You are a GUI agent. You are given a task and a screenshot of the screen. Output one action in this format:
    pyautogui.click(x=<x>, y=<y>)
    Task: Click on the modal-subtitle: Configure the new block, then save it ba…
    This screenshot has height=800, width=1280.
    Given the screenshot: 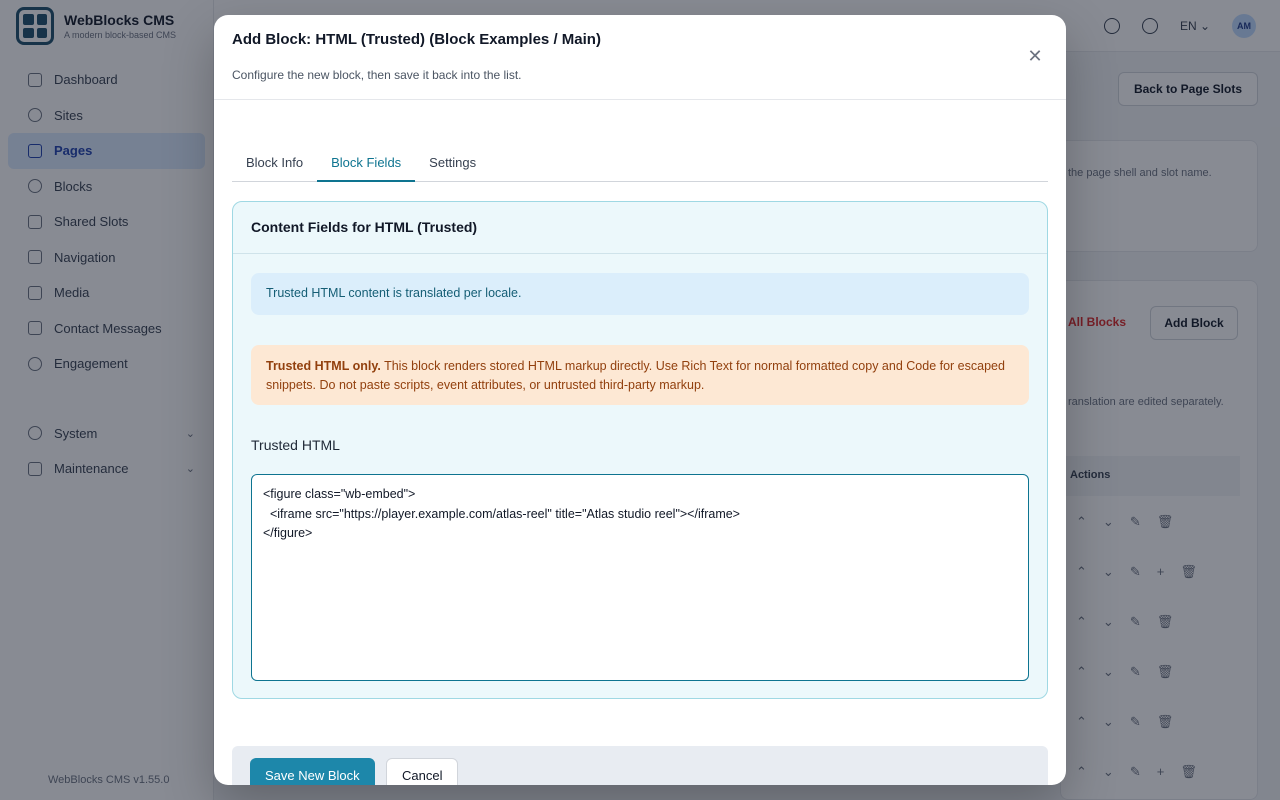 What is the action you would take?
    pyautogui.click(x=377, y=75)
    